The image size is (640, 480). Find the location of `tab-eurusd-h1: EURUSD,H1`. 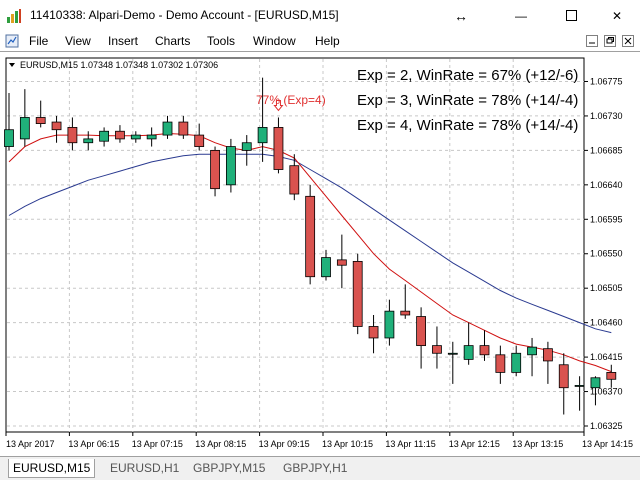

tab-eurusd-h1: EURUSD,H1 is located at coordinates (144, 468).